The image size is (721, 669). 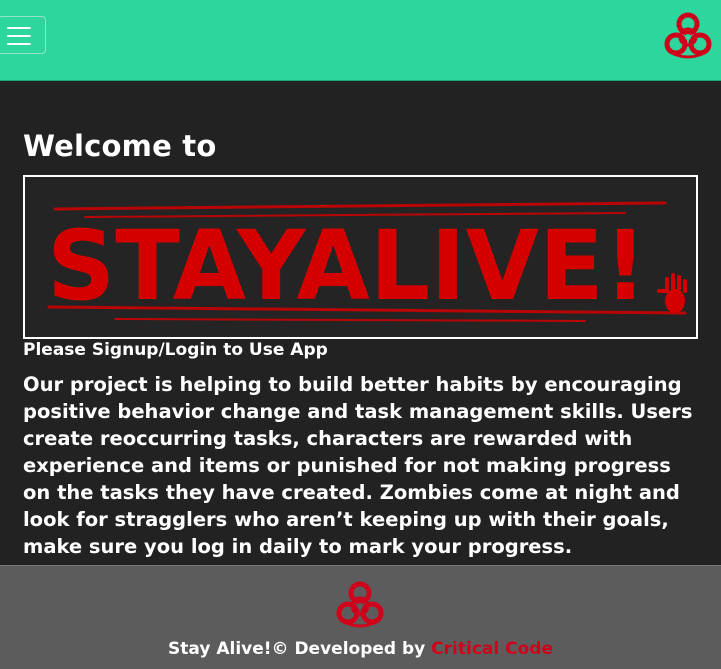 What do you see at coordinates (120, 146) in the screenshot?
I see `welcome-heading: Welcome to` at bounding box center [120, 146].